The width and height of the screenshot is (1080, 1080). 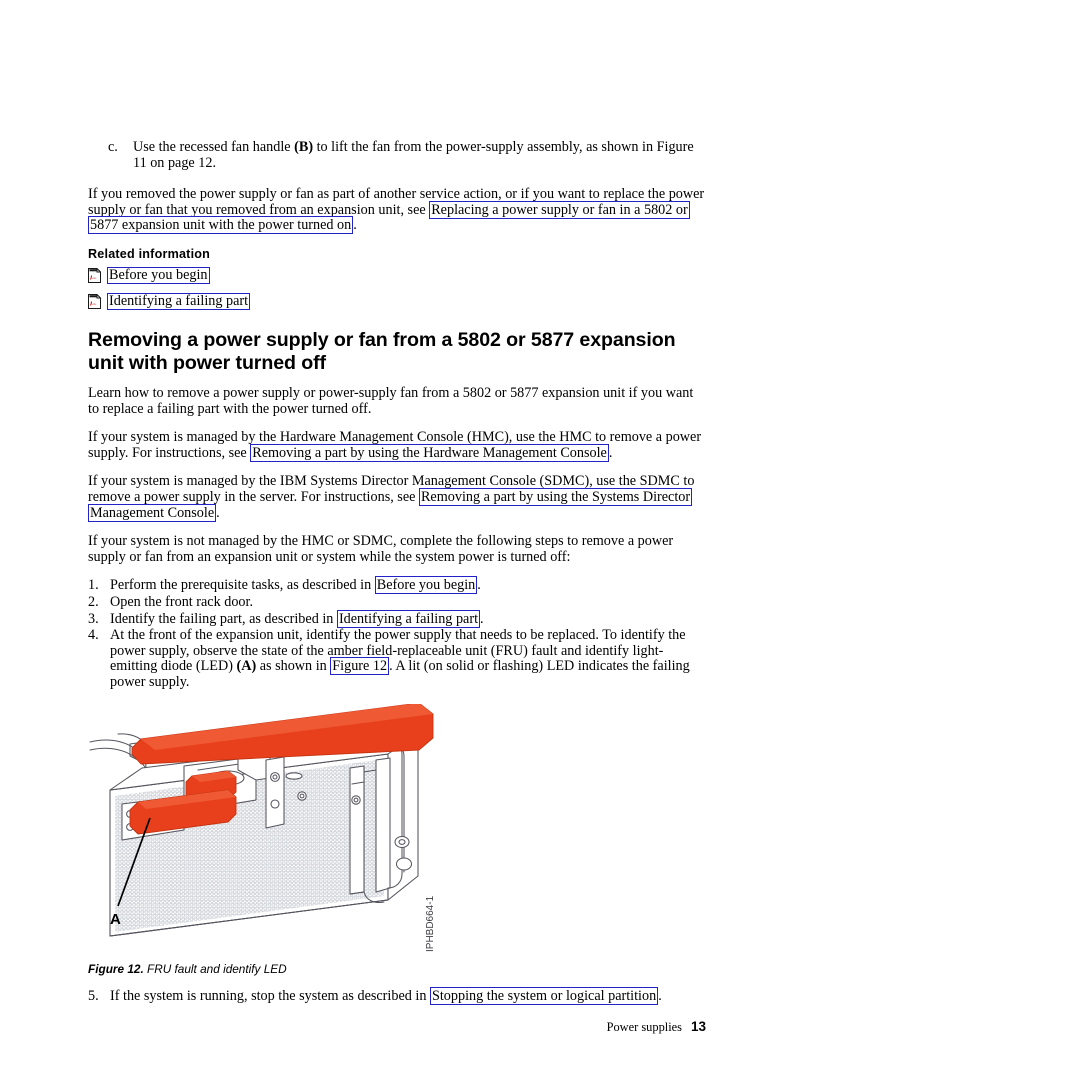 I want to click on substep-bold-b: (B), so click(x=304, y=147).